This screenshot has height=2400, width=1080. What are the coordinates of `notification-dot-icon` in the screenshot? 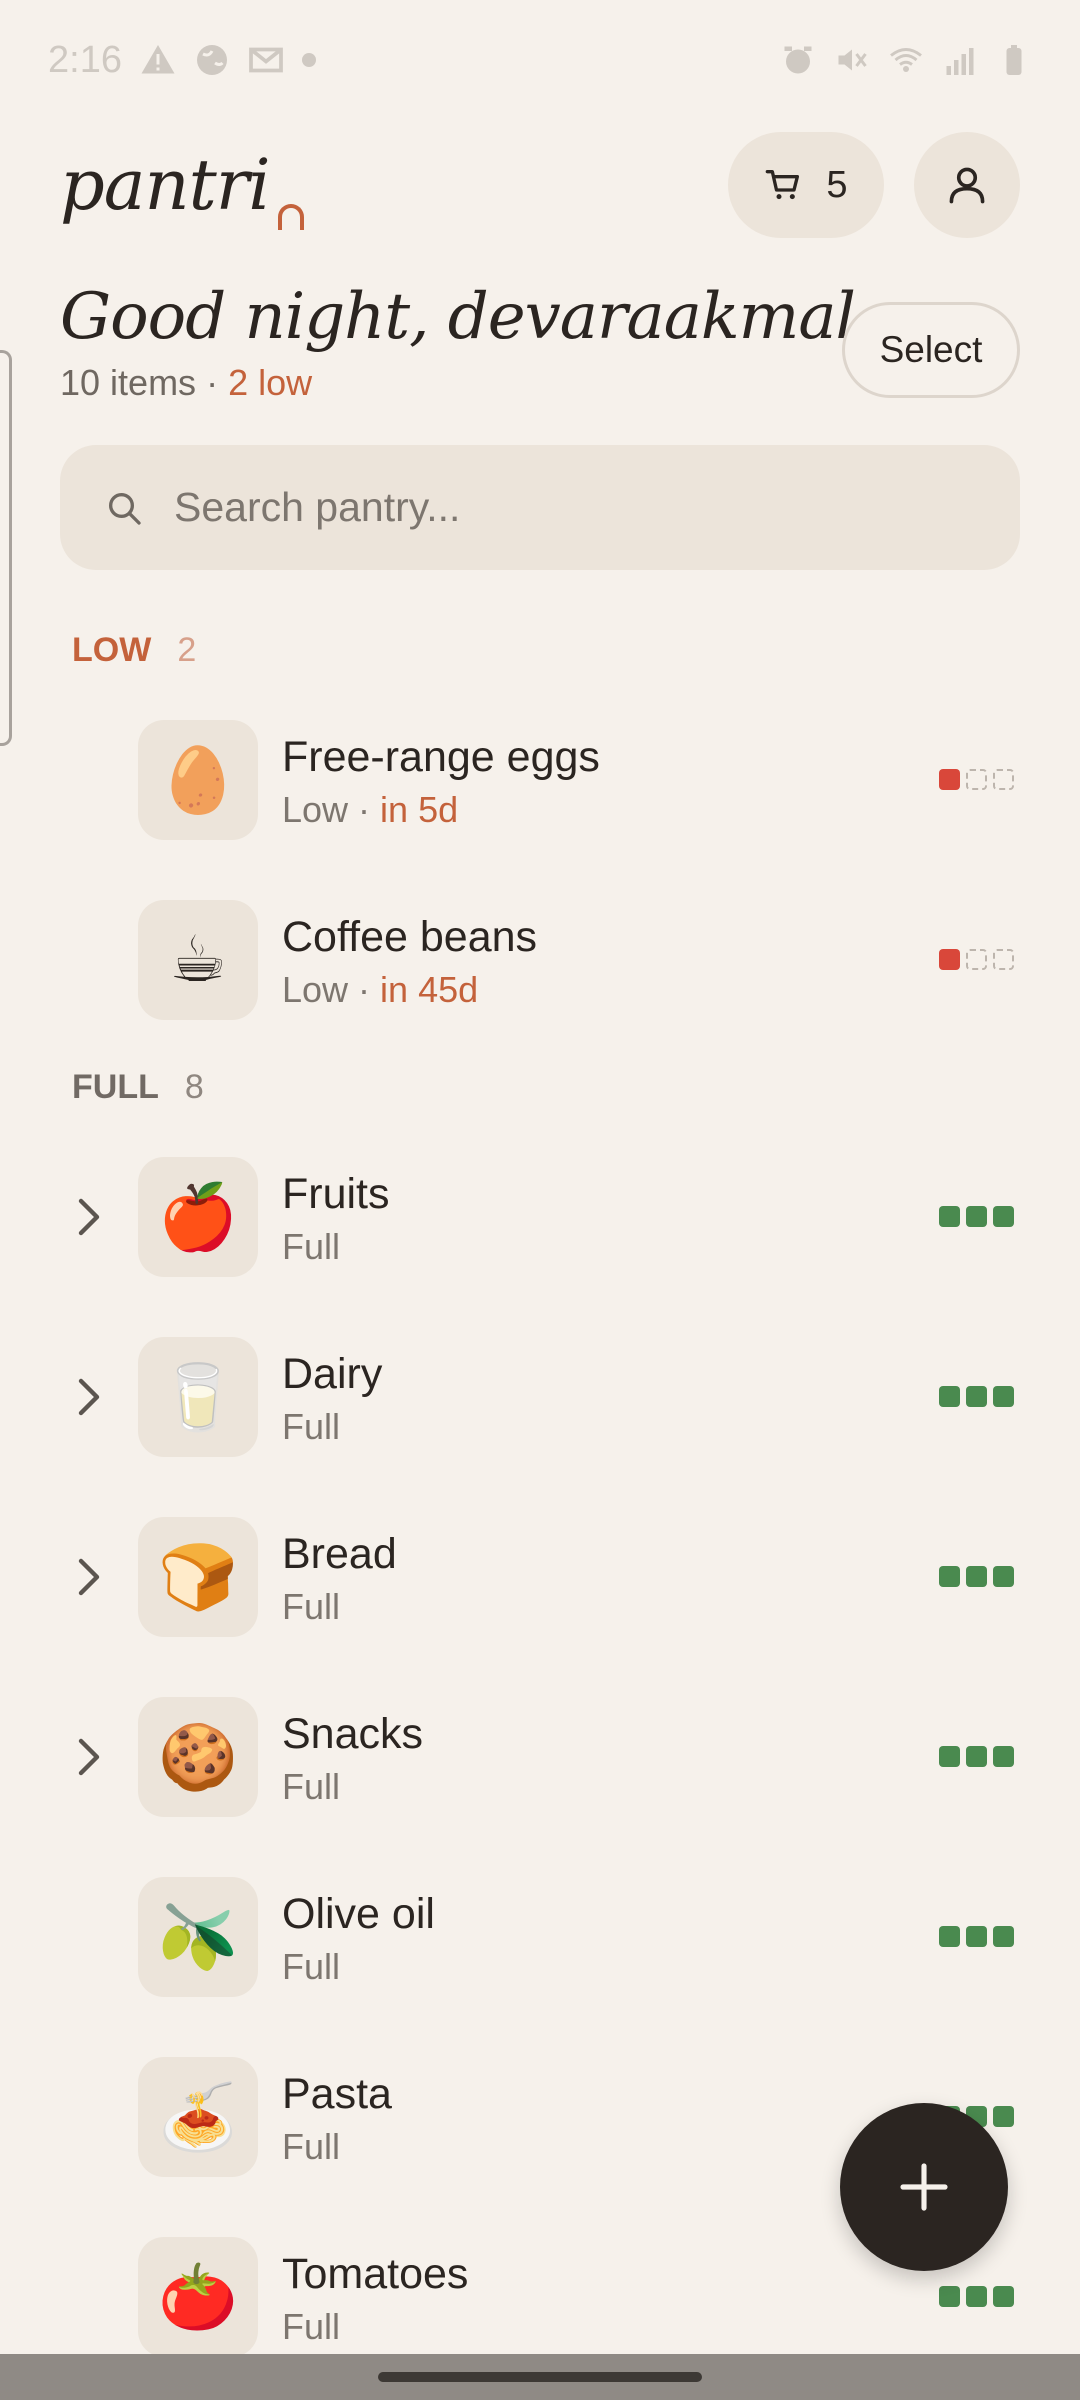 It's located at (308, 60).